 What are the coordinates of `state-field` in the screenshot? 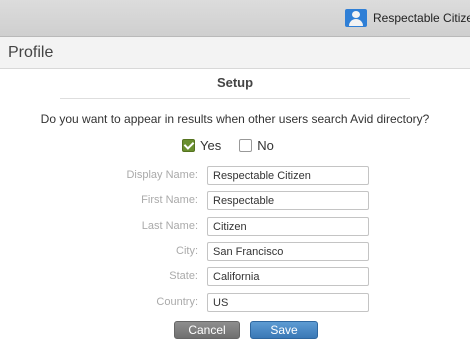 It's located at (288, 276).